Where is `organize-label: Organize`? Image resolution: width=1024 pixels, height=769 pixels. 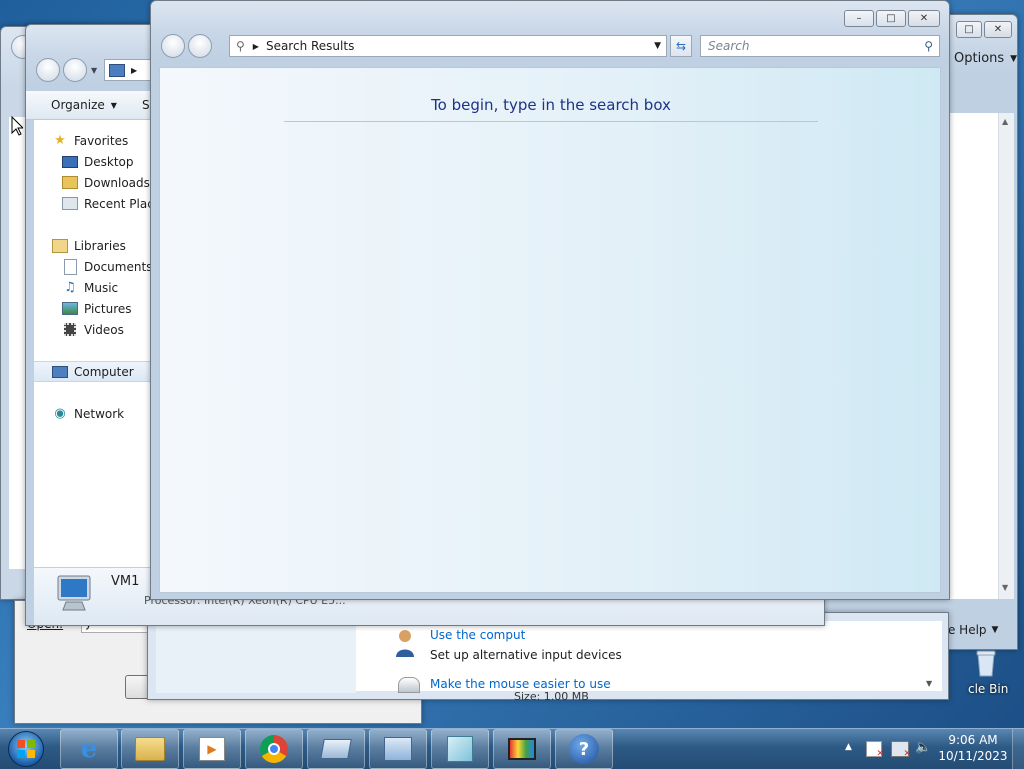
organize-label: Organize is located at coordinates (78, 105).